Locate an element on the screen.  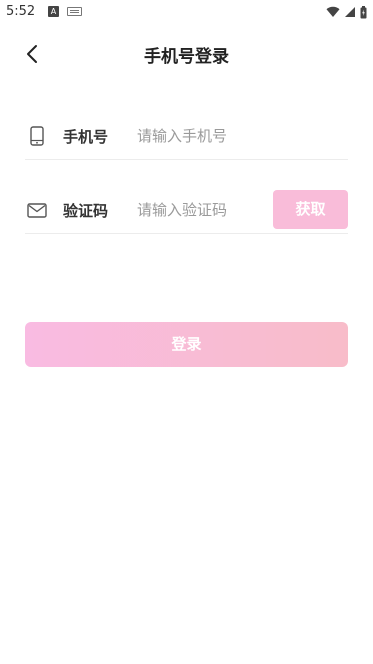
status-time: 5:52 is located at coordinates (21, 11).